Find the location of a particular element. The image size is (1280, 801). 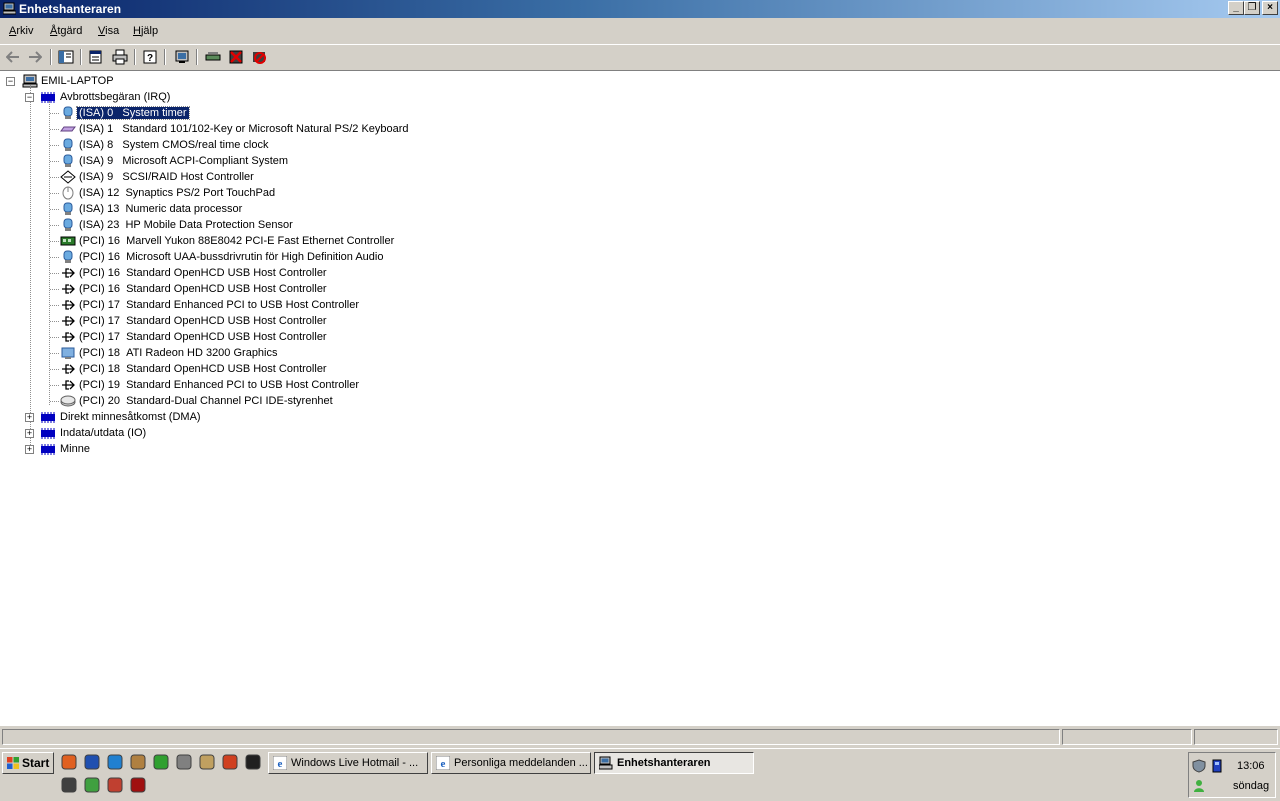

start-button: Start is located at coordinates (28, 763).